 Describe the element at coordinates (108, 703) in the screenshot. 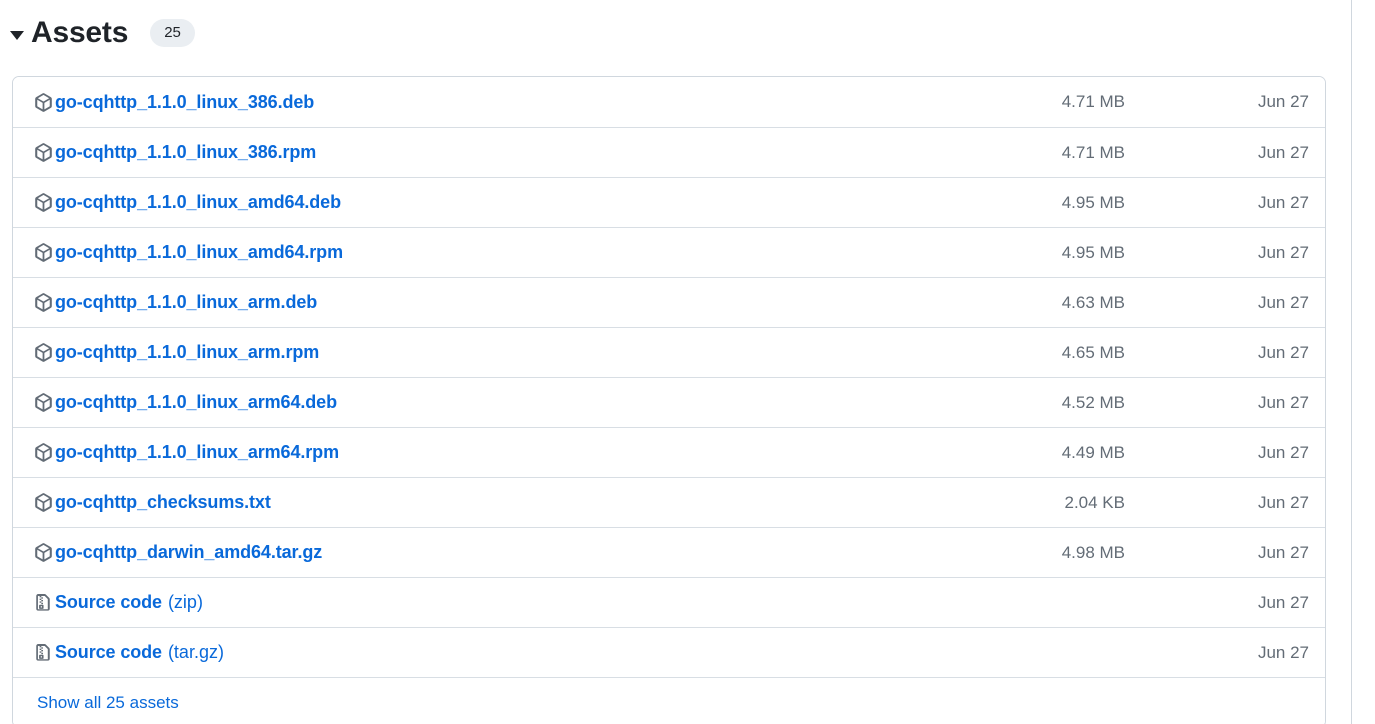

I see `show-all-assets-link: Show all 25 assets` at that location.